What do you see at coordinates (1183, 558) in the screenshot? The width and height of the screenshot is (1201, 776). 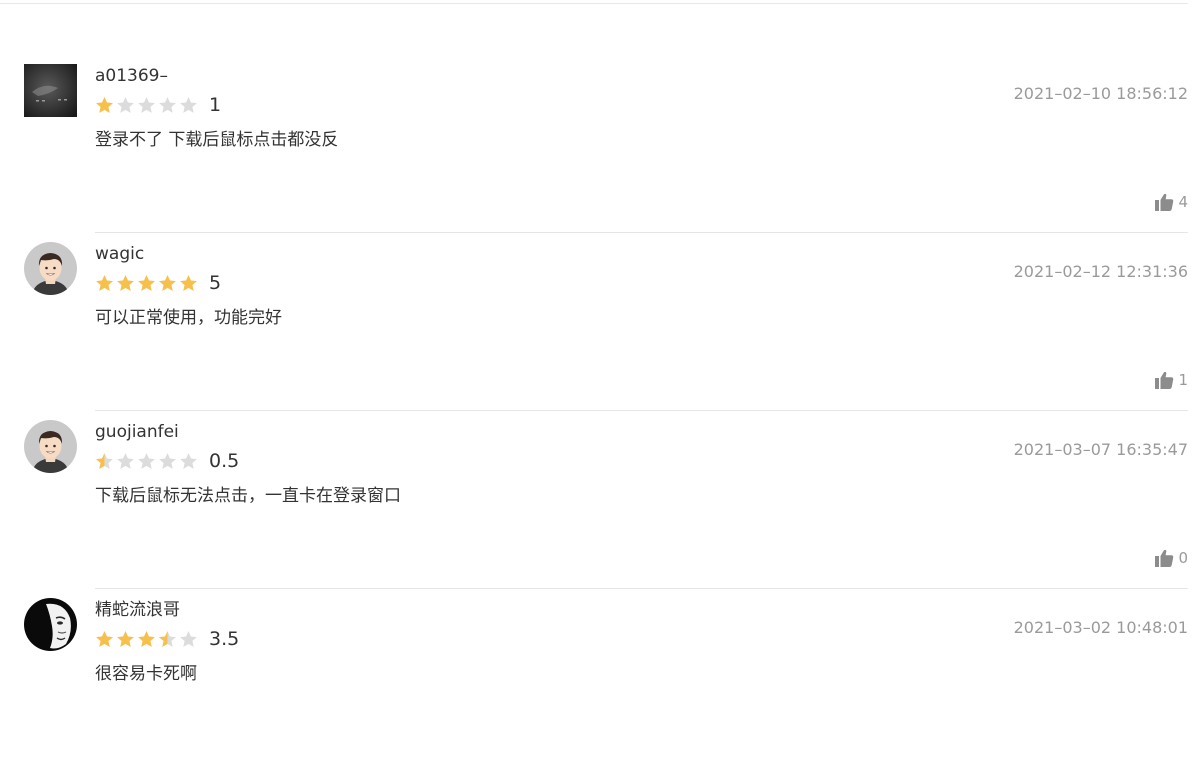 I see `like-count: 0` at bounding box center [1183, 558].